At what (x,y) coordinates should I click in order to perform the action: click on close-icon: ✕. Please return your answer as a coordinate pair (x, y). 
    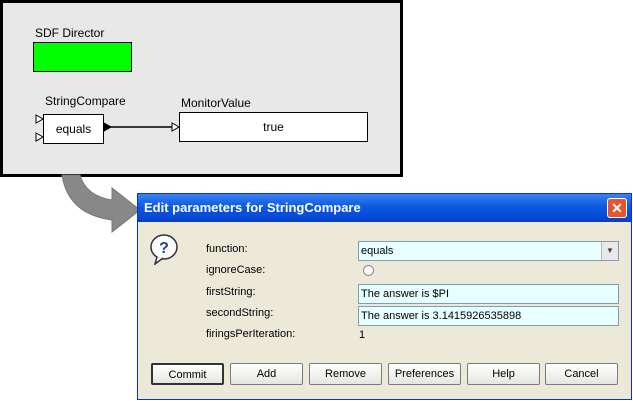
    Looking at the image, I should click on (617, 208).